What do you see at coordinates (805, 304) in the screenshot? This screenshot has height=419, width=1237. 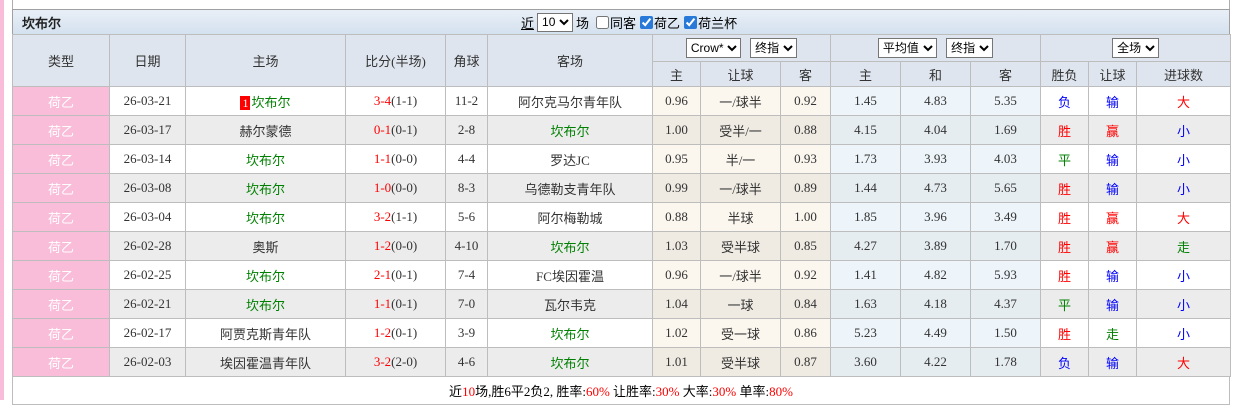 I see `odds-away-cell: 0.84` at bounding box center [805, 304].